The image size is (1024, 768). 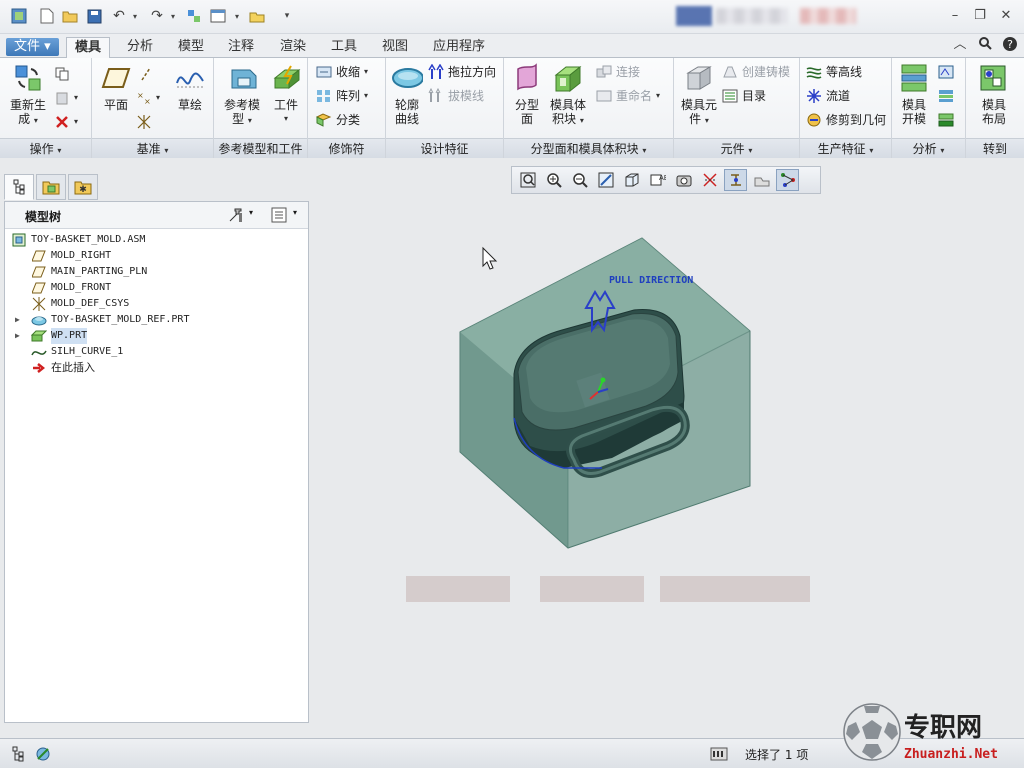 What do you see at coordinates (116, 87) in the screenshot?
I see `plane-button: 平面` at bounding box center [116, 87].